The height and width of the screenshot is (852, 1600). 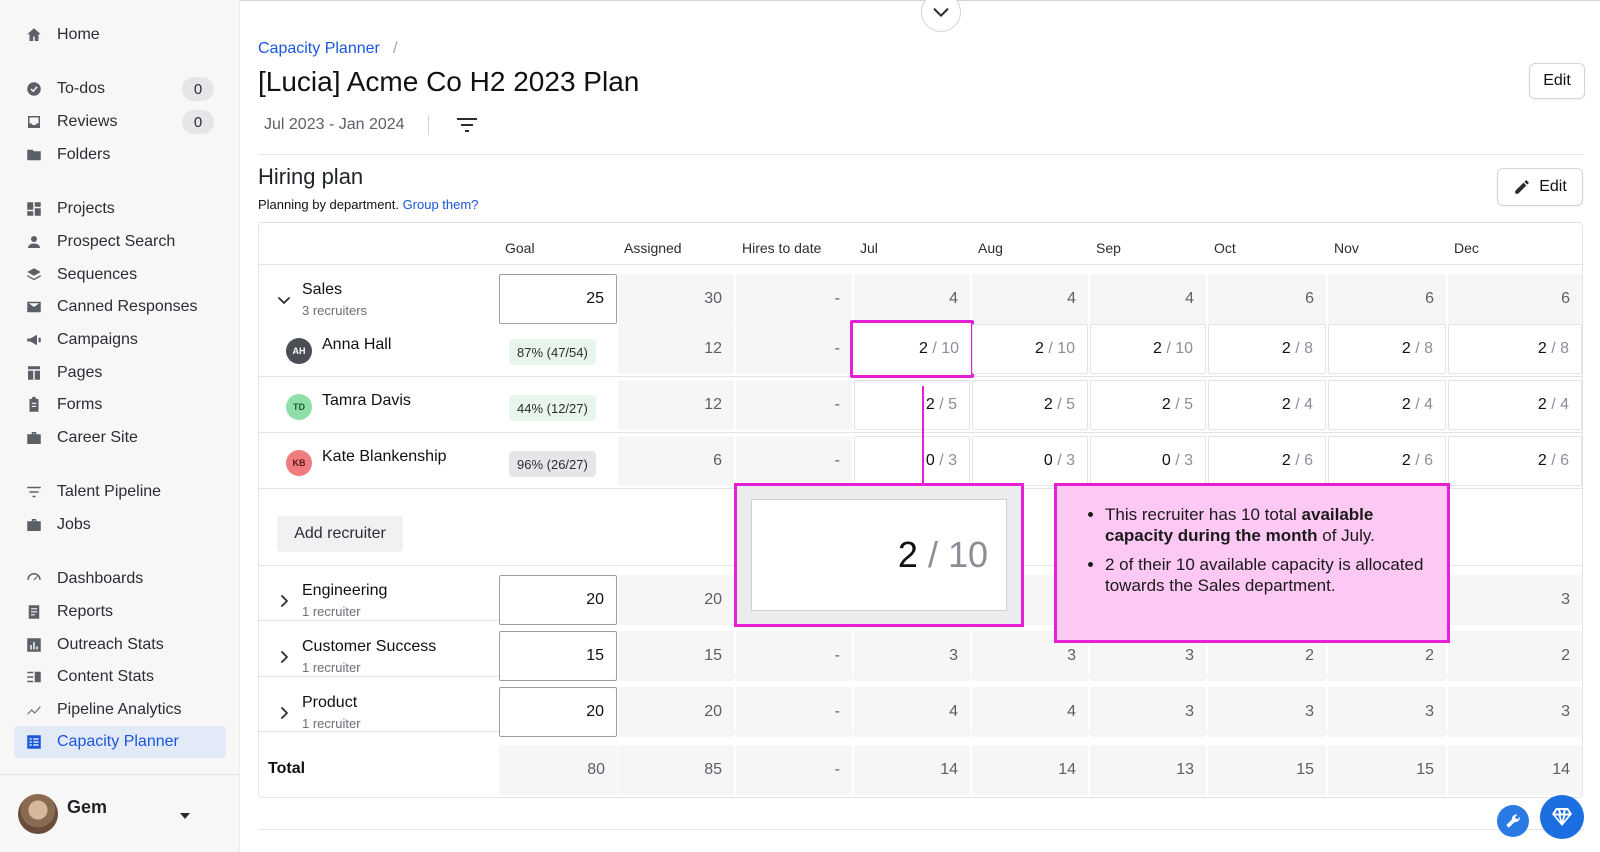 I want to click on edit-hiring-plan-button: Edit, so click(x=1540, y=187).